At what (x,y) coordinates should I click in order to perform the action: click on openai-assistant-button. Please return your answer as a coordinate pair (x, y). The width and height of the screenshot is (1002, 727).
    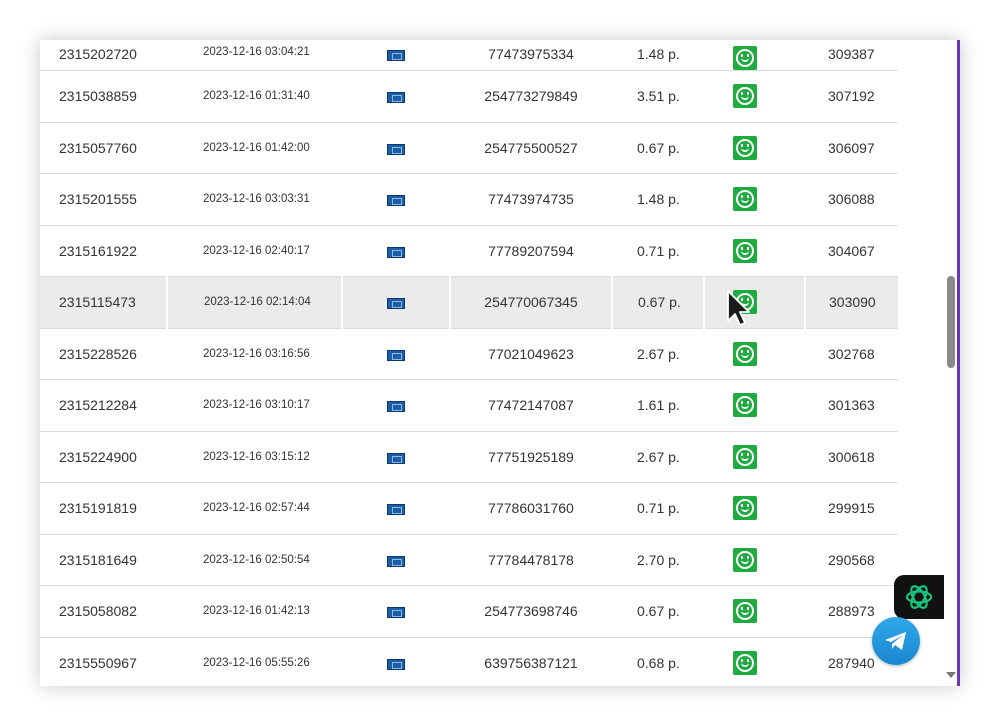
    Looking at the image, I should click on (919, 597).